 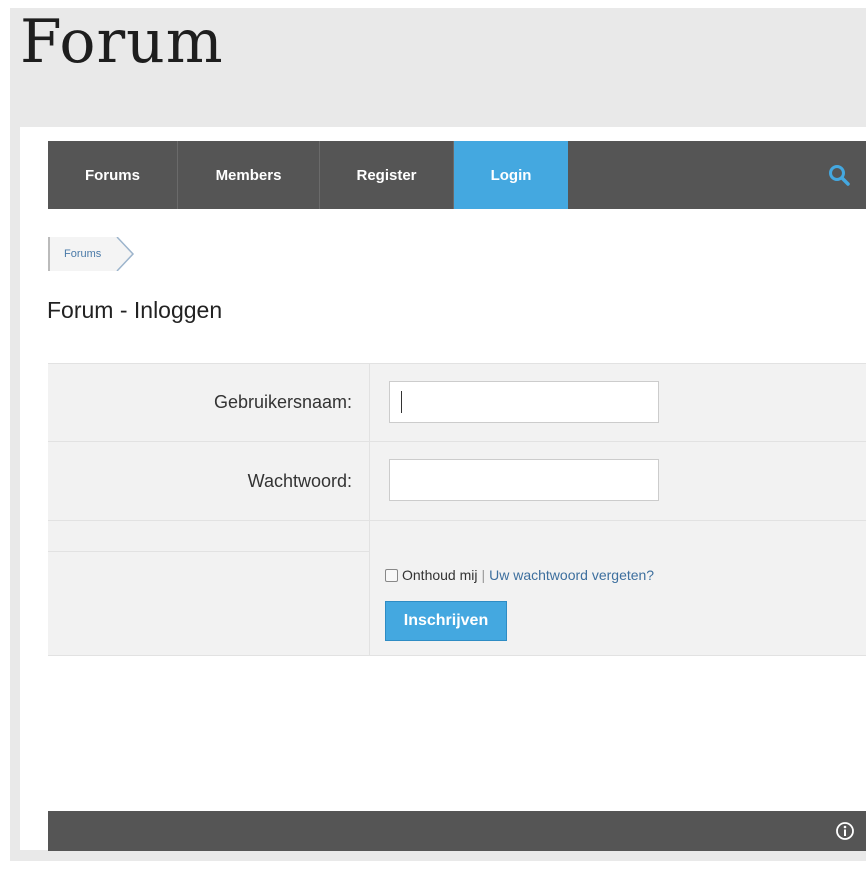 What do you see at coordinates (439, 575) in the screenshot?
I see `remember-me-label: Onthoud mij` at bounding box center [439, 575].